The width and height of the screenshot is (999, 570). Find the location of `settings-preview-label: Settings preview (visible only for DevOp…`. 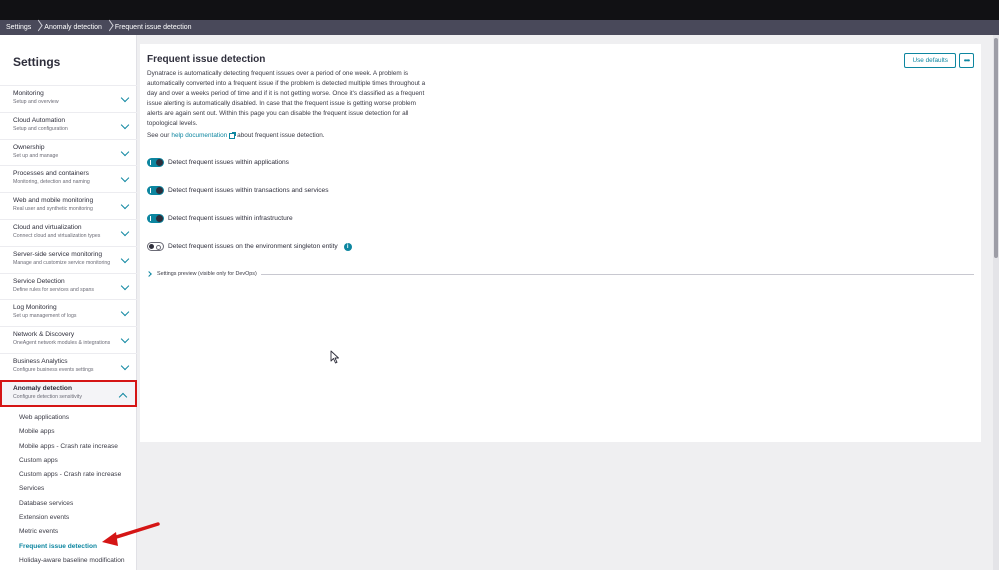

settings-preview-label: Settings preview (visible only for DevOp… is located at coordinates (207, 274).